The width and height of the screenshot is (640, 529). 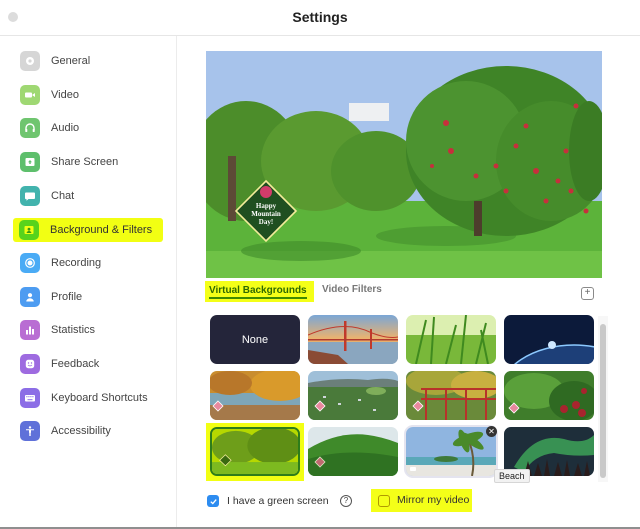 What do you see at coordinates (76, 263) in the screenshot?
I see `sidebar-item-label: Recording` at bounding box center [76, 263].